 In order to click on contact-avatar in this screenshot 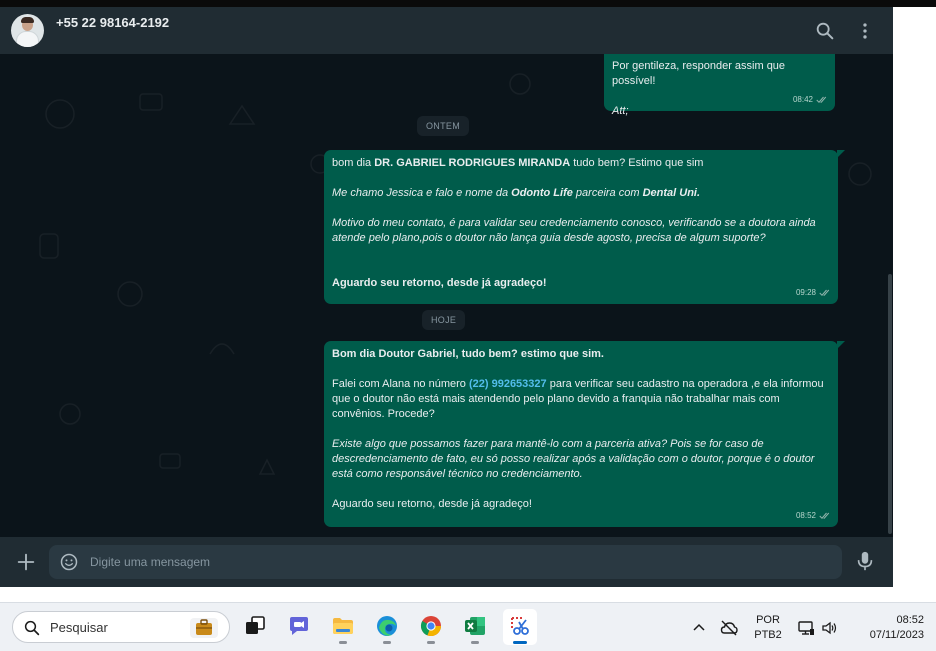, I will do `click(27, 30)`.